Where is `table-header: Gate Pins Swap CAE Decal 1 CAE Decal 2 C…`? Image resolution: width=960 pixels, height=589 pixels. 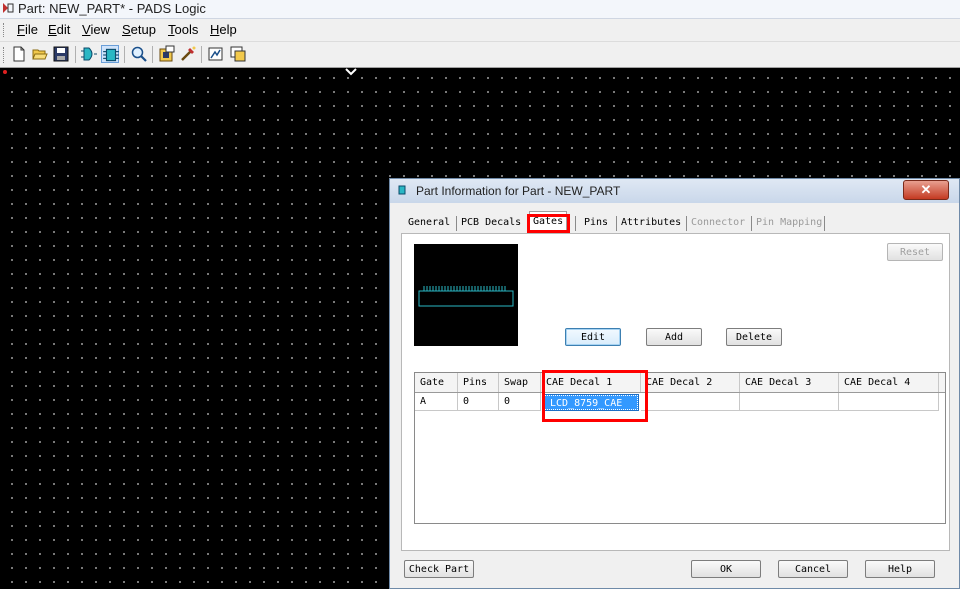 table-header: Gate Pins Swap CAE Decal 1 CAE Decal 2 C… is located at coordinates (680, 383).